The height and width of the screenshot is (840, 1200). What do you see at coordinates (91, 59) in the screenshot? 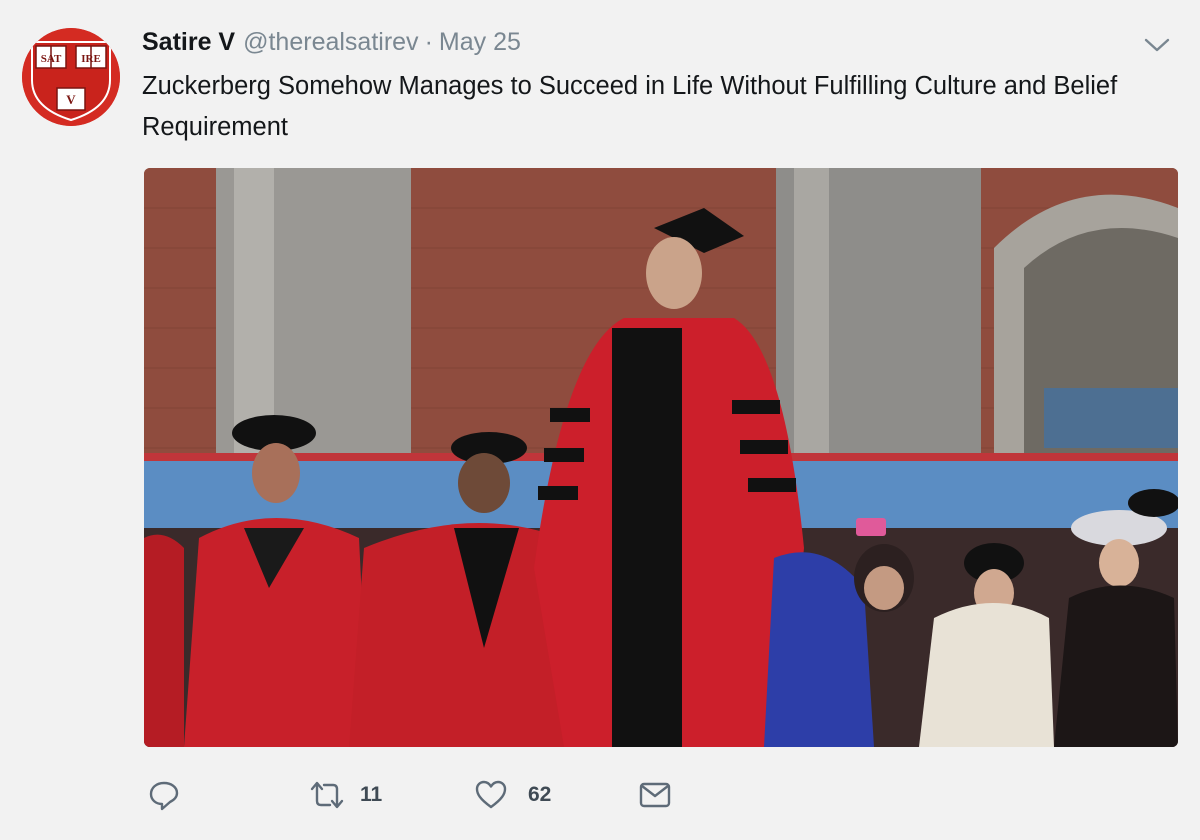
I see `logo-text-ire: IRE` at bounding box center [91, 59].